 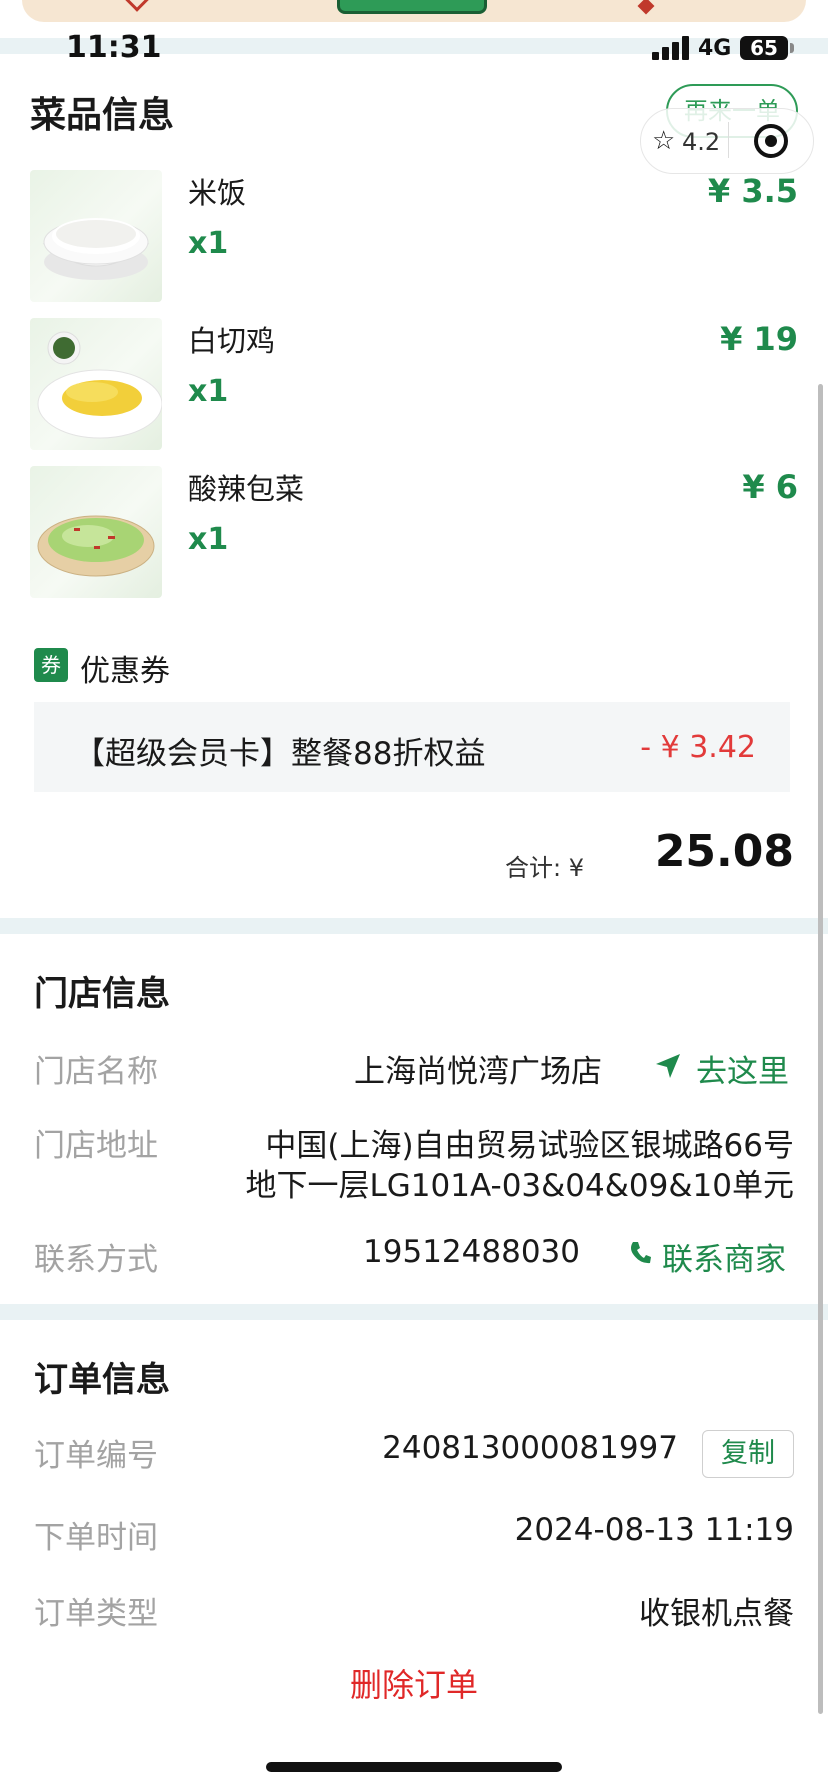 I want to click on store-name-label: 门店名称, so click(x=96, y=1072).